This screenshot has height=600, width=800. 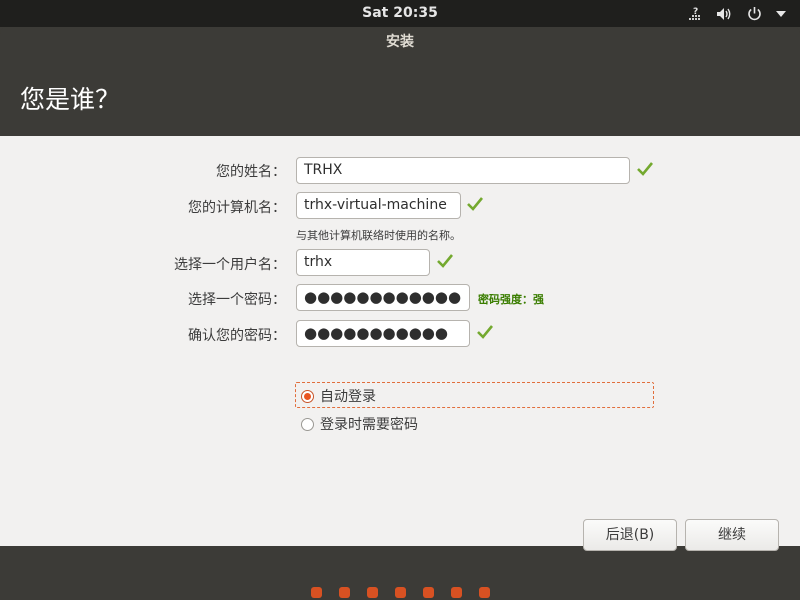 I want to click on password-strength: 密码强度：强, so click(x=511, y=299).